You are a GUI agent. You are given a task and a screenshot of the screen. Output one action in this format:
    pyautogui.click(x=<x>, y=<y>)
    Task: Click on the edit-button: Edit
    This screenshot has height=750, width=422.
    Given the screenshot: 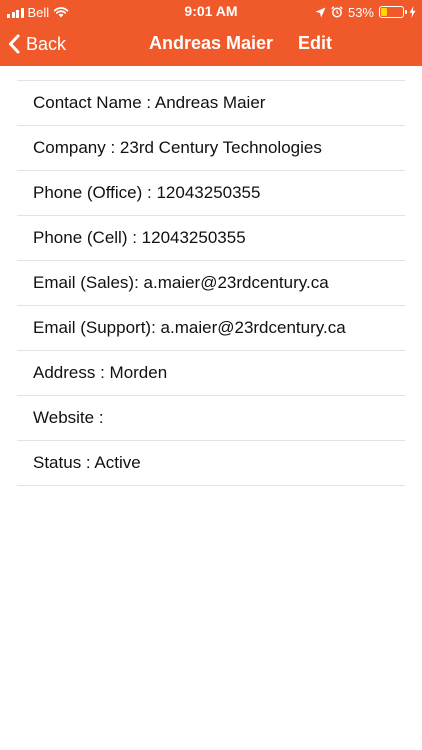 What is the action you would take?
    pyautogui.click(x=315, y=43)
    